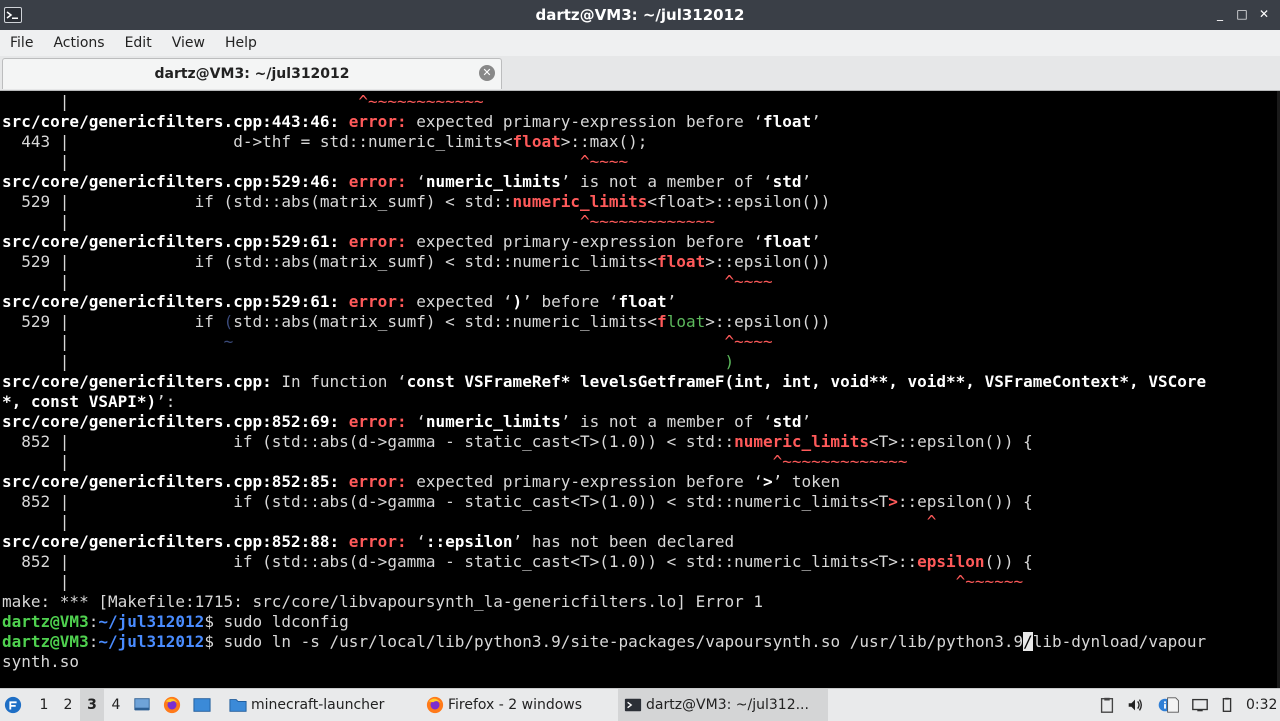  What do you see at coordinates (1008, 561) in the screenshot?
I see `terminal-text-segment: ()) {` at bounding box center [1008, 561].